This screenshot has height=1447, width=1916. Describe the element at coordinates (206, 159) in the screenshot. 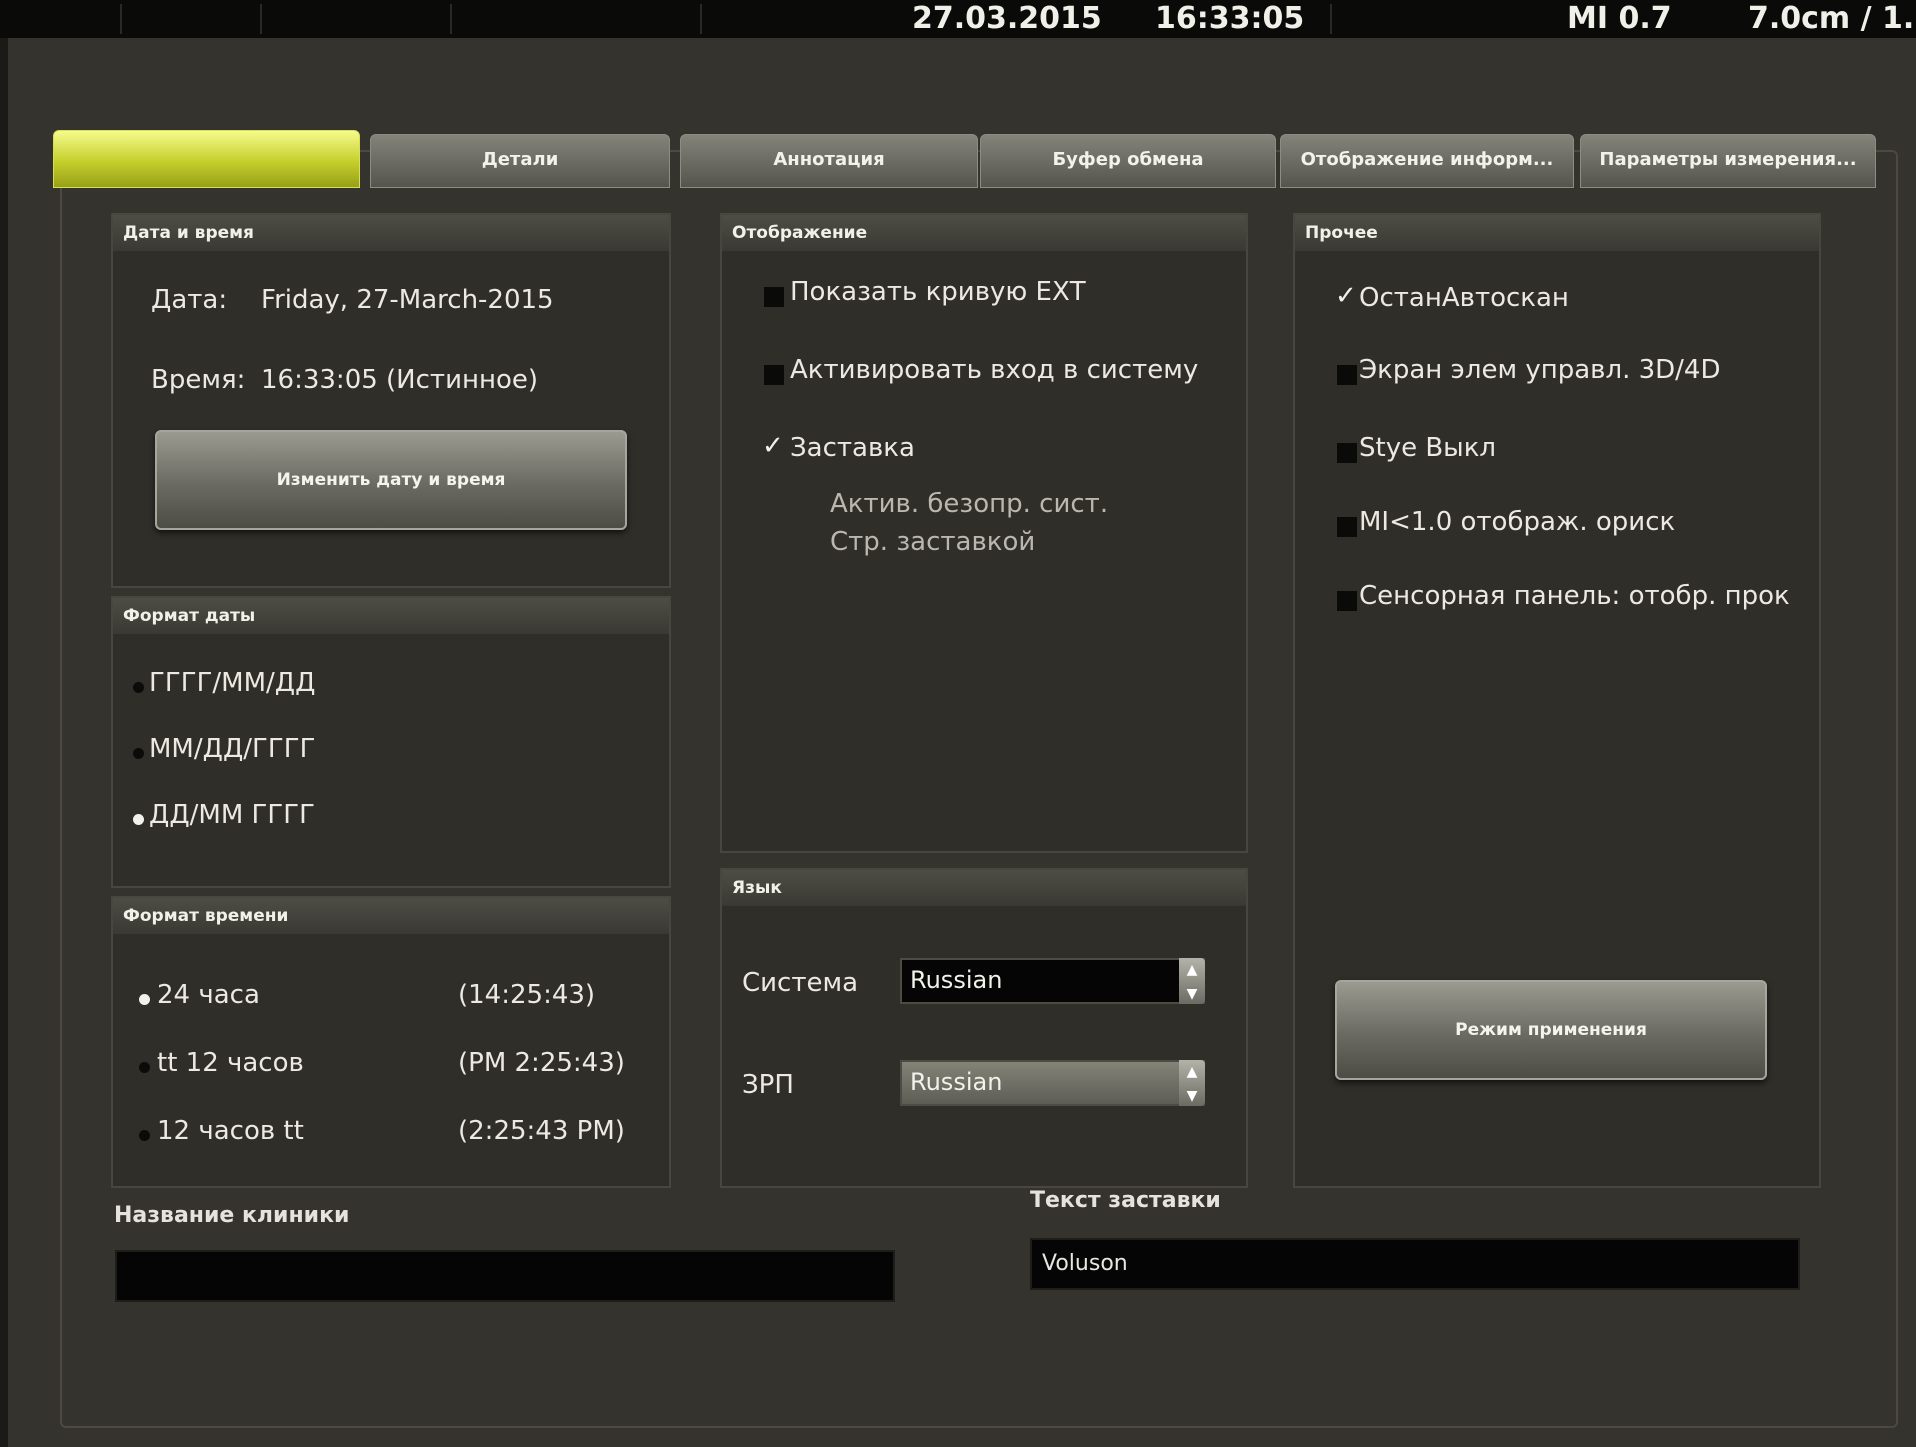

I see `tab-general` at that location.